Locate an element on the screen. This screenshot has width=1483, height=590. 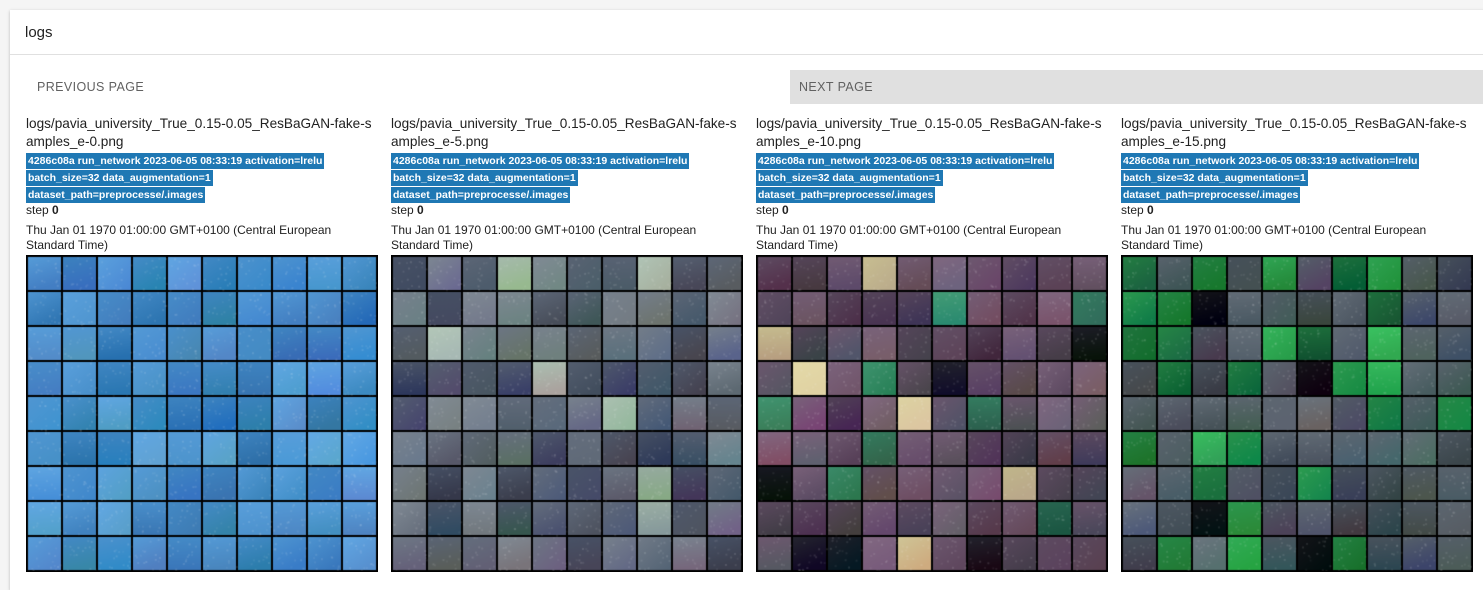
next-page-button: NEXT PAGE is located at coordinates (1136, 87).